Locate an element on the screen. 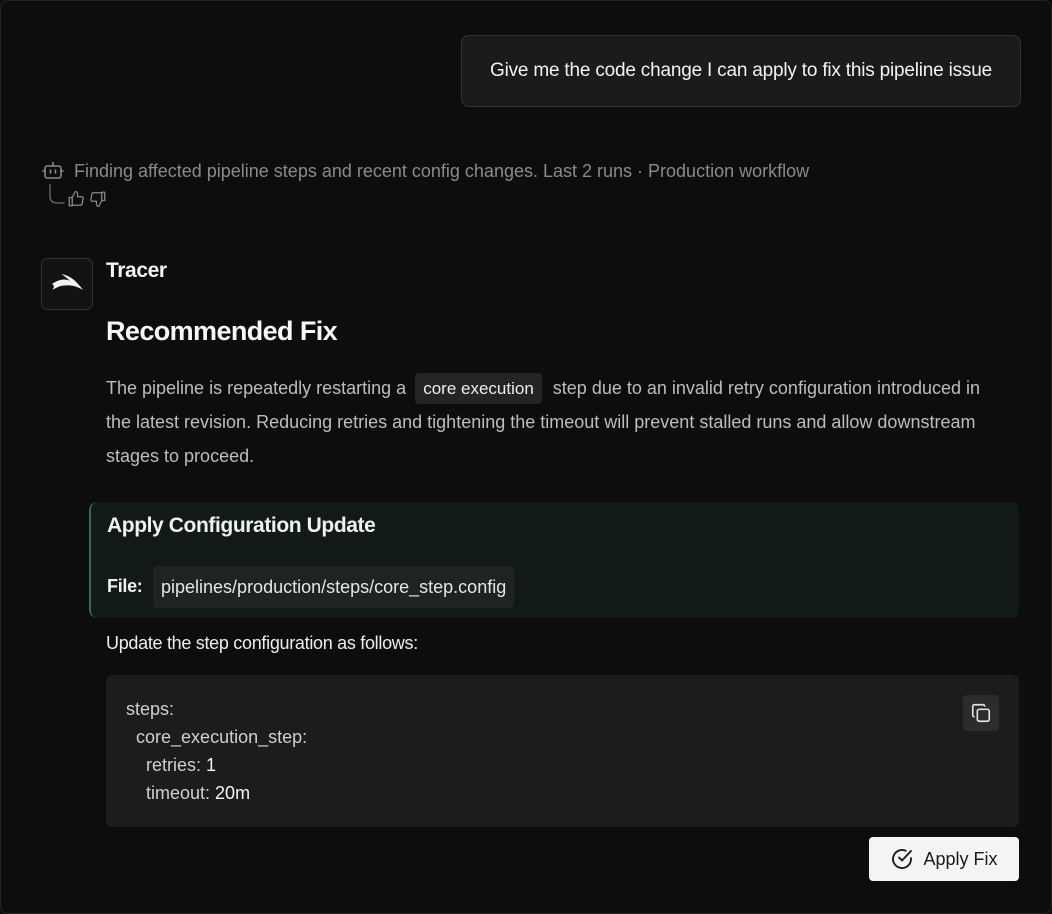  robot-icon is located at coordinates (53, 170).